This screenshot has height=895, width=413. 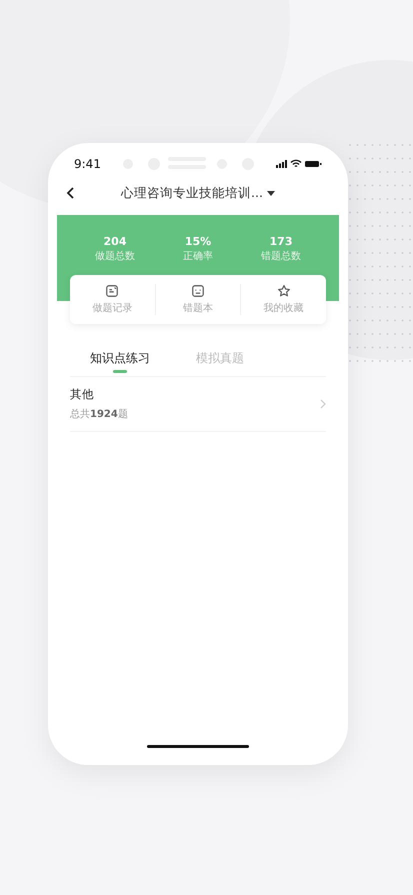 I want to click on face-icon, so click(x=198, y=291).